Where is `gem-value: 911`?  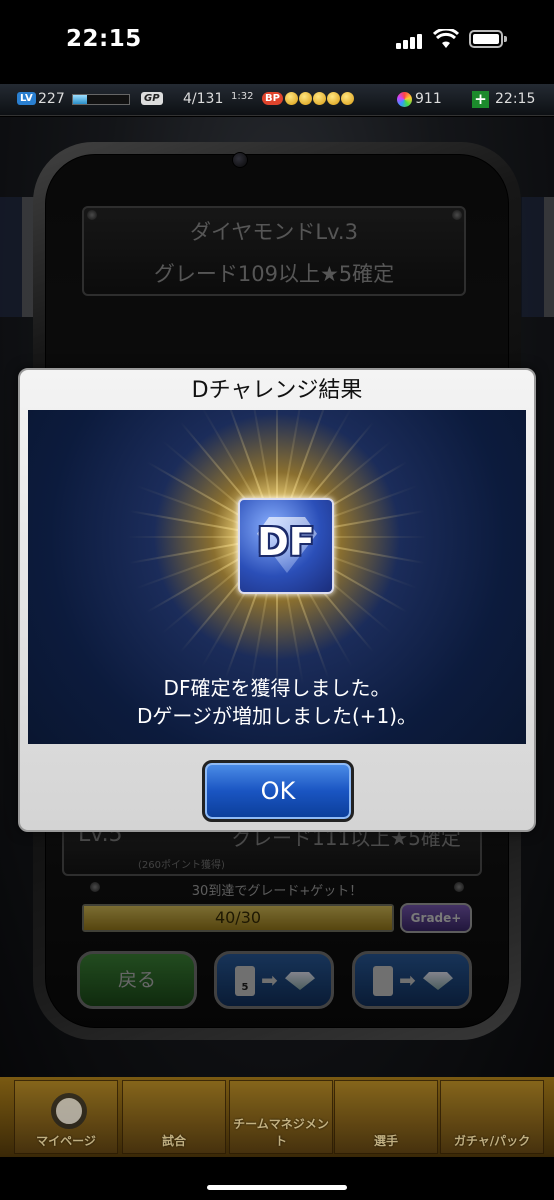 gem-value: 911 is located at coordinates (428, 99).